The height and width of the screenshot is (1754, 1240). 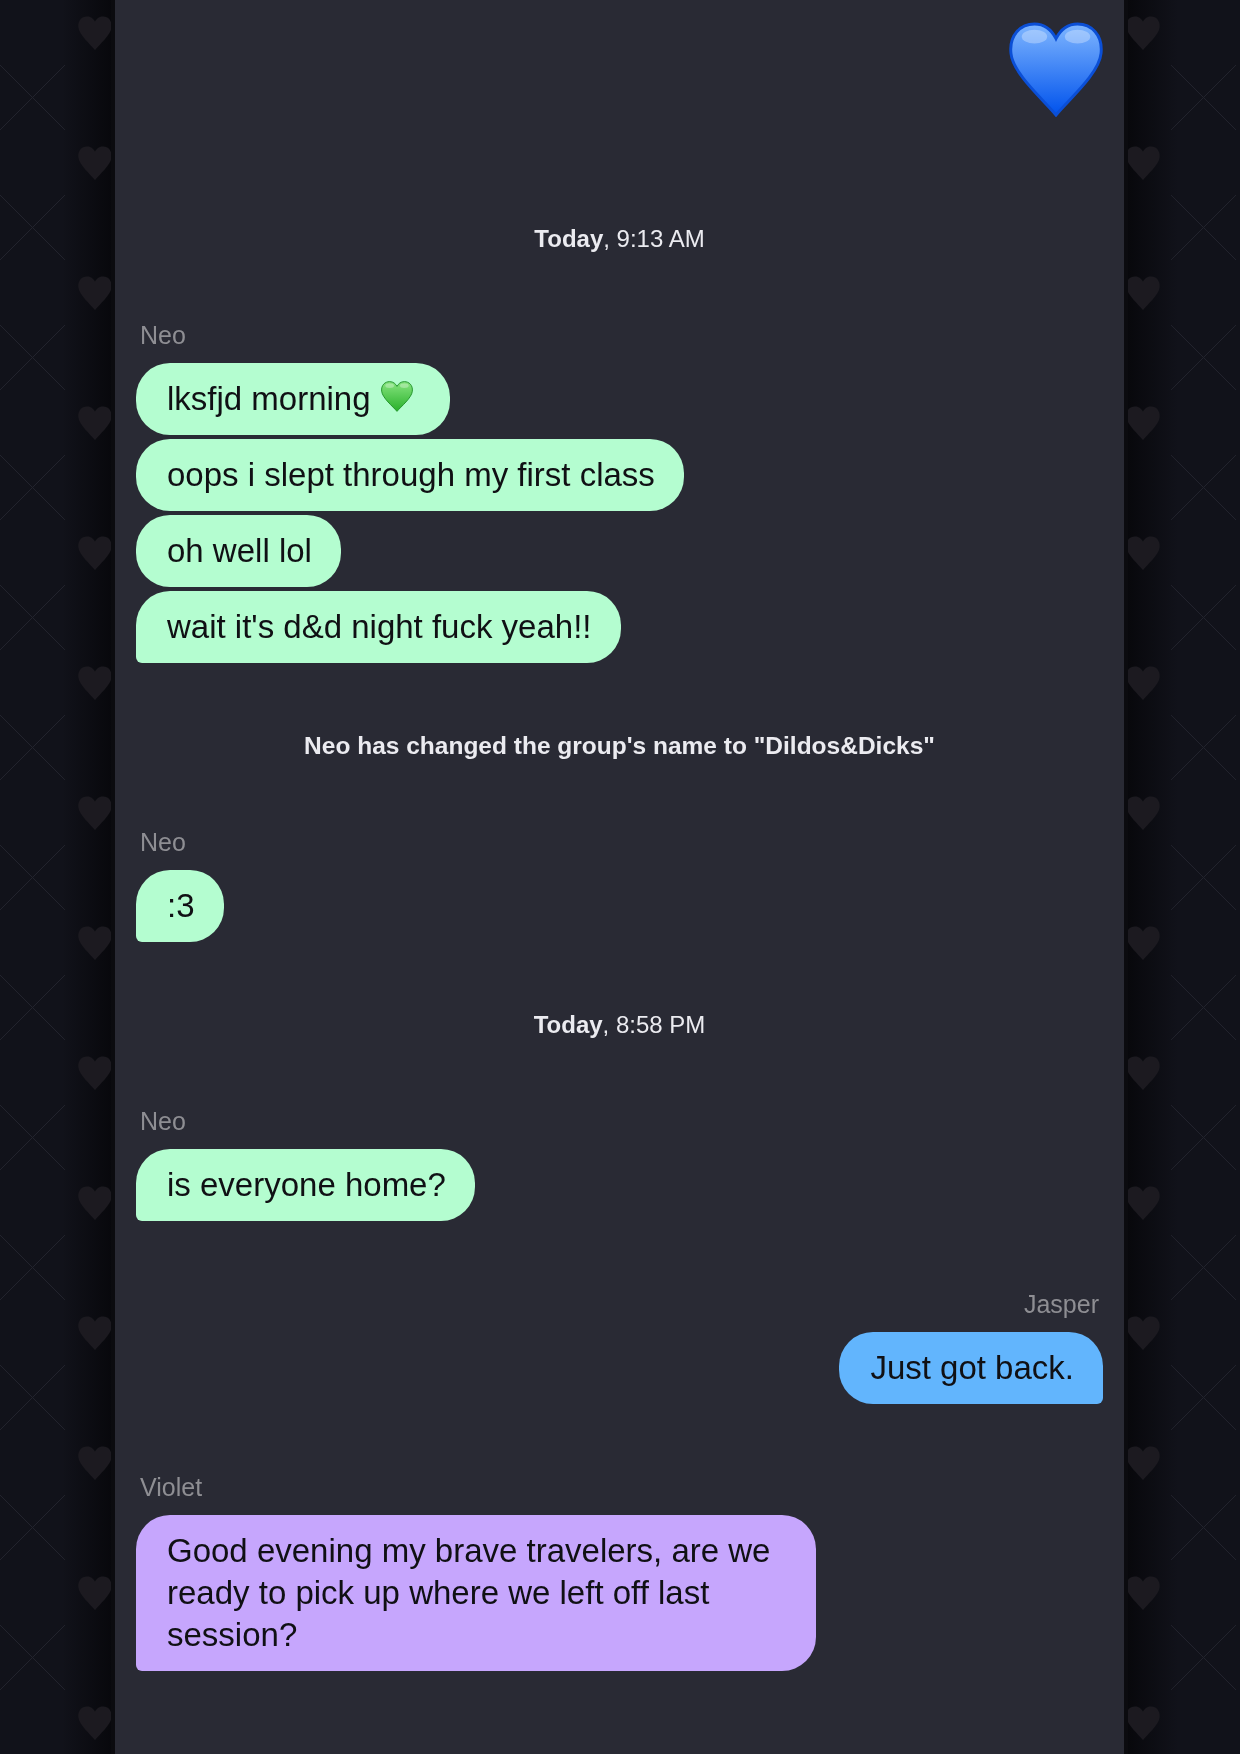 I want to click on message-text: is everyone home?, so click(x=306, y=1185).